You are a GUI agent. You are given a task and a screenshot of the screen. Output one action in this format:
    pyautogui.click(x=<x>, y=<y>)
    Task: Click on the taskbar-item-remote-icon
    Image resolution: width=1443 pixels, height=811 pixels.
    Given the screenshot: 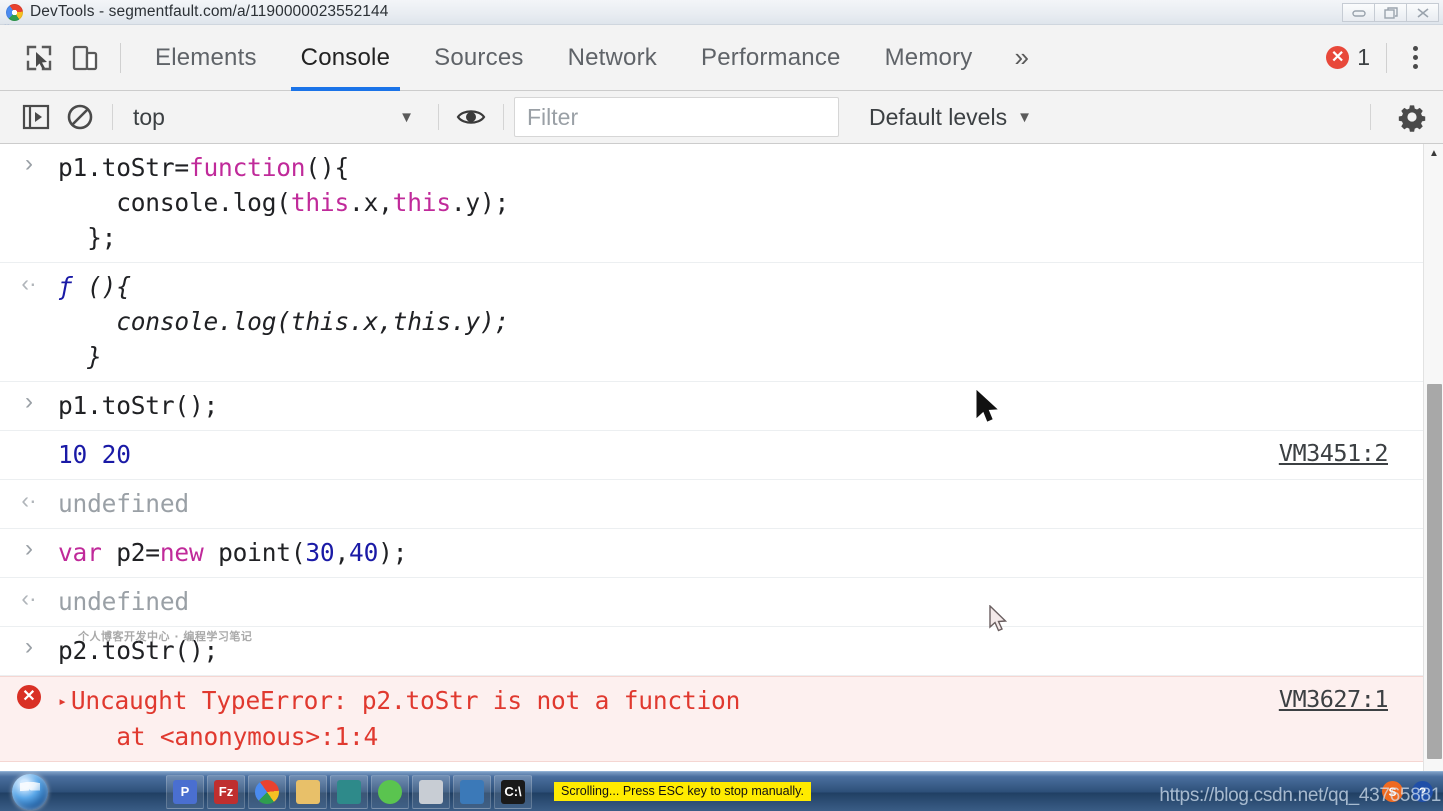 What is the action you would take?
    pyautogui.click(x=472, y=791)
    